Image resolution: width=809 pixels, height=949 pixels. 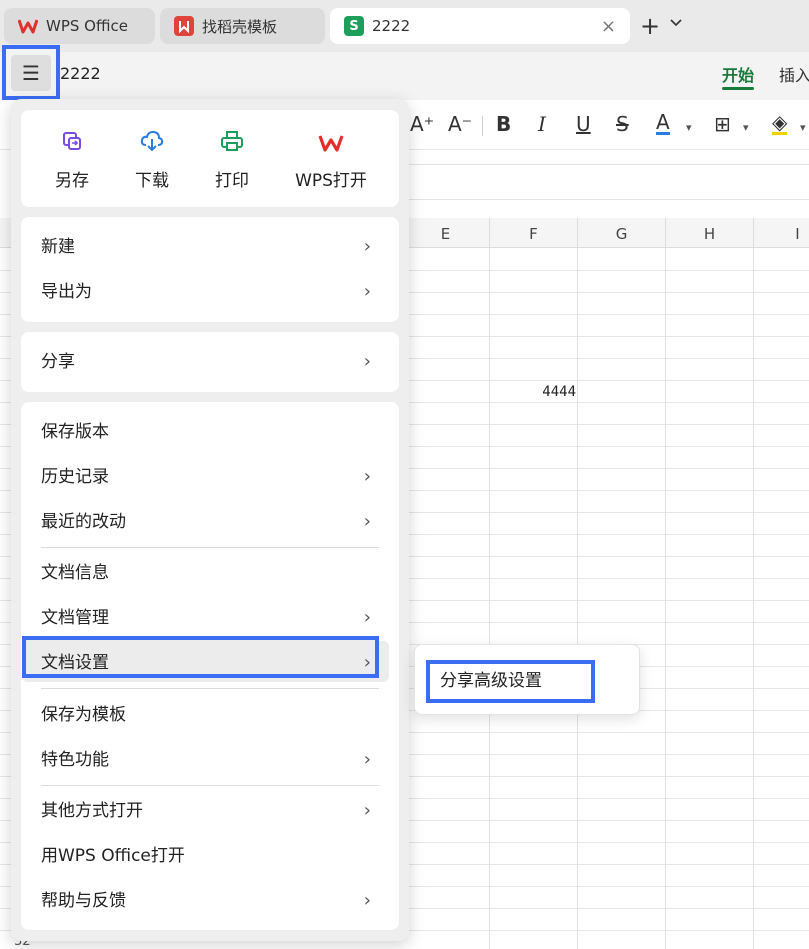 What do you see at coordinates (80, 73) in the screenshot?
I see `document-title: 2222` at bounding box center [80, 73].